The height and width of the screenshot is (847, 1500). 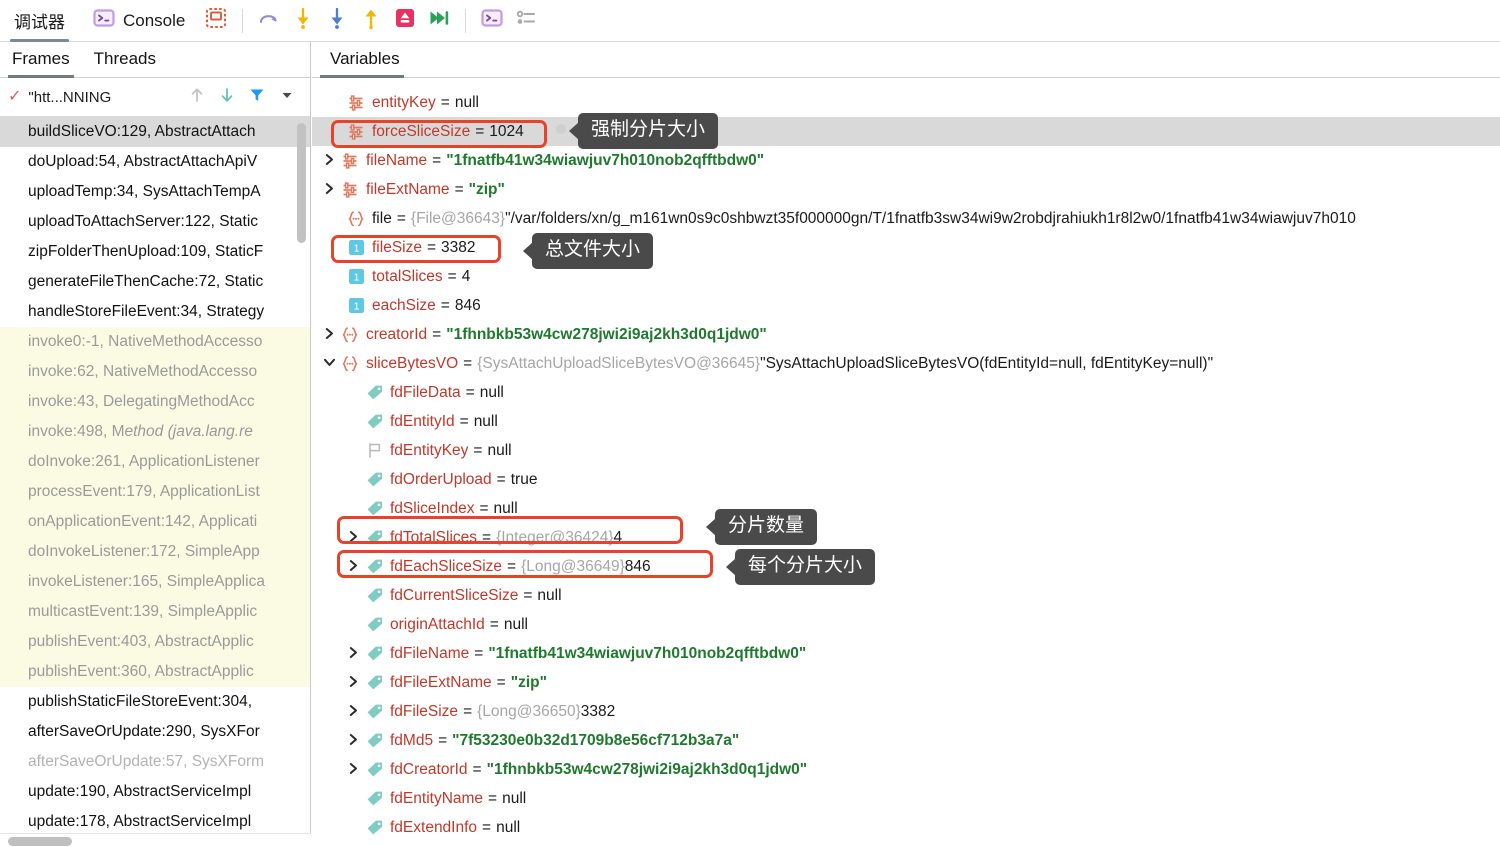 I want to click on frames-down-button, so click(x=227, y=97).